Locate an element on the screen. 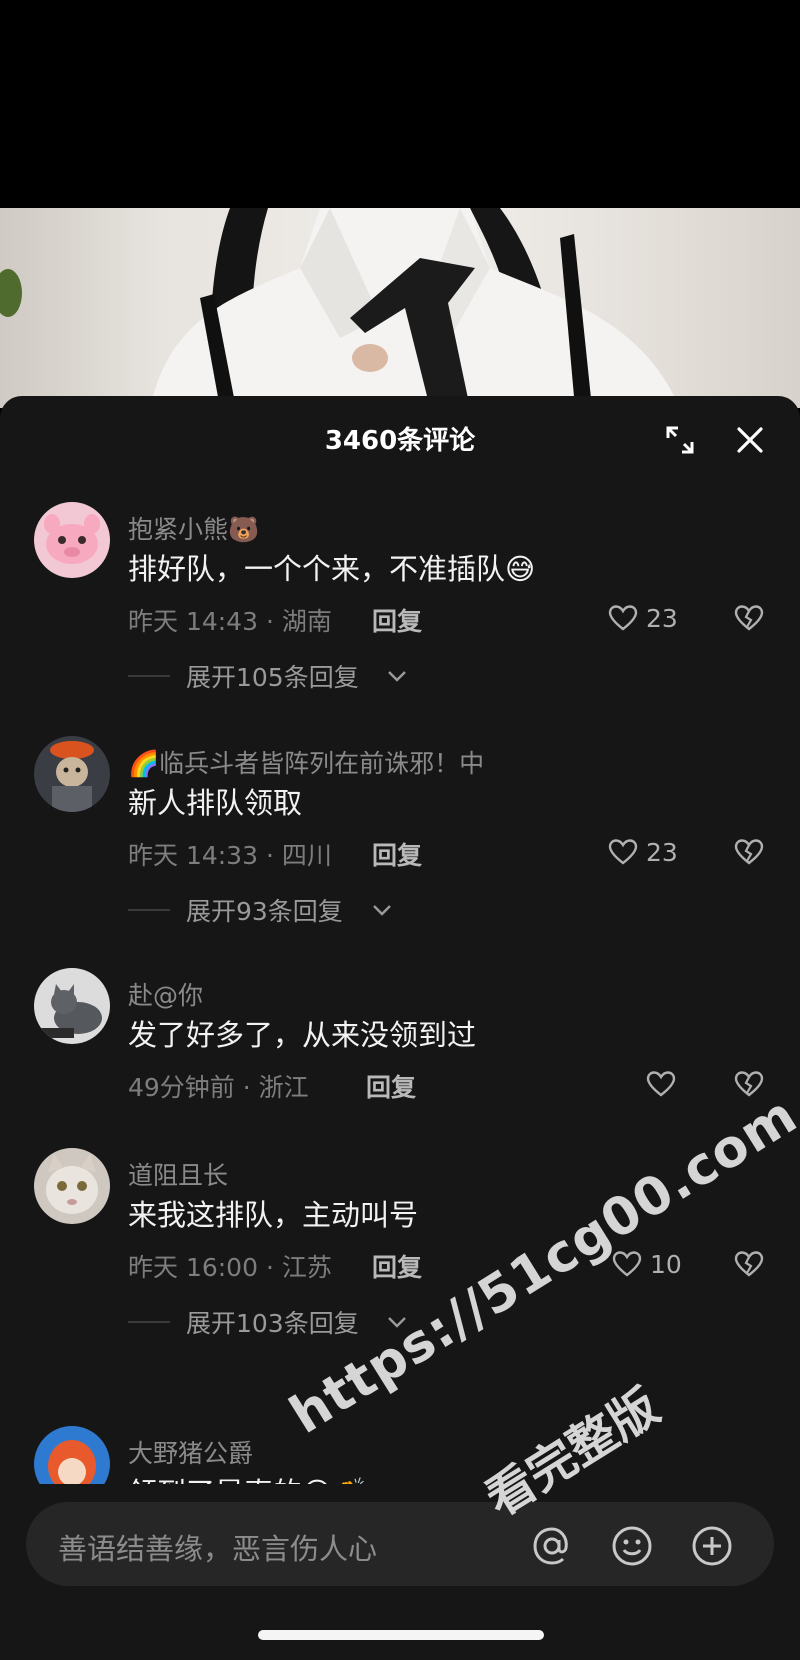 The image size is (800, 1660). expand-replies-label: 展开93条回复 is located at coordinates (264, 911).